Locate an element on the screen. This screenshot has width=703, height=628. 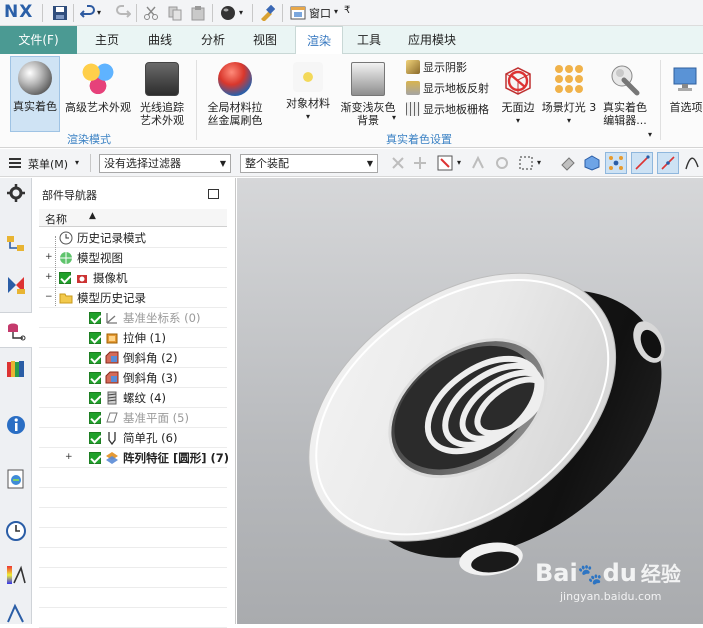
raytrace-art-button: 光线追踪艺术外观 is located at coordinates (162, 91).